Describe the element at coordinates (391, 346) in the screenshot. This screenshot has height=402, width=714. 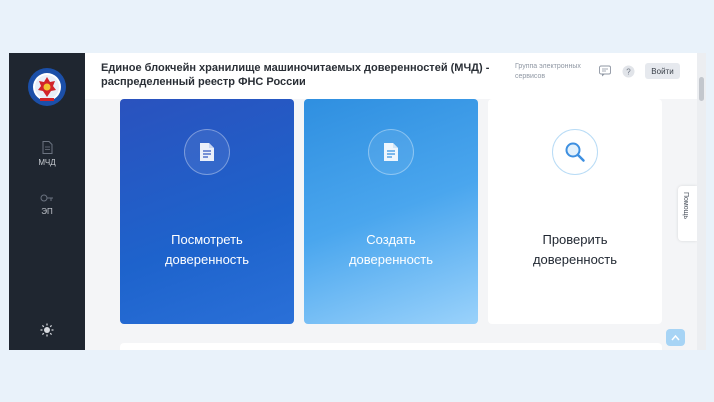
I see `info-panel` at that location.